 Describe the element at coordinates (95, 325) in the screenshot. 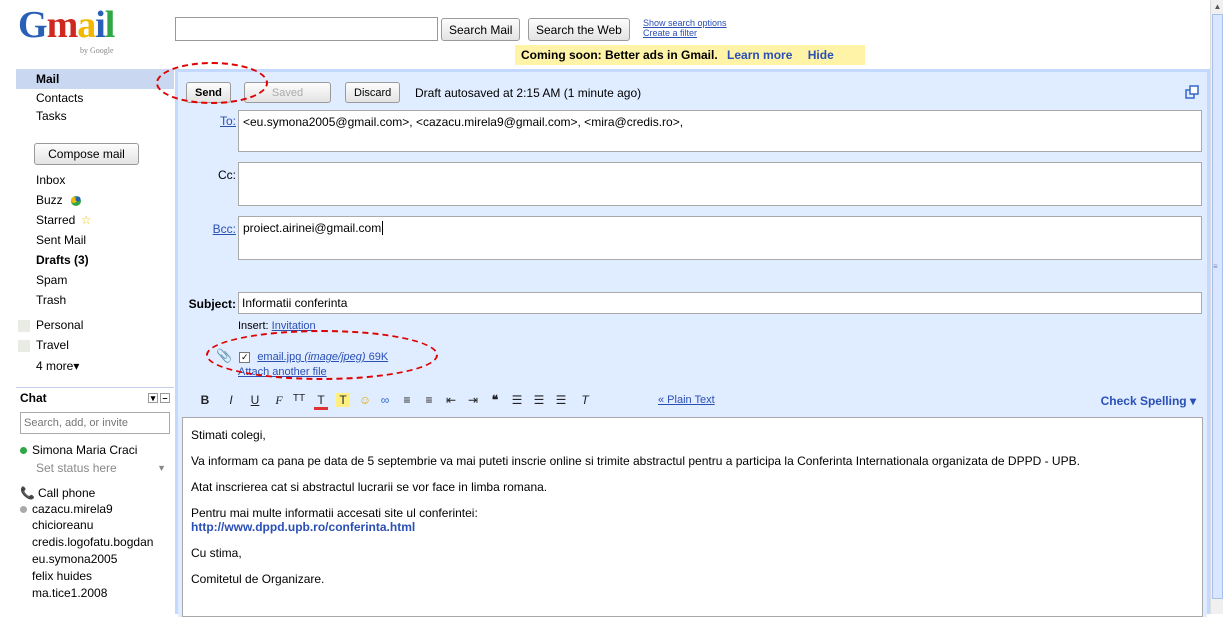

I see `label-personal: Personal` at that location.